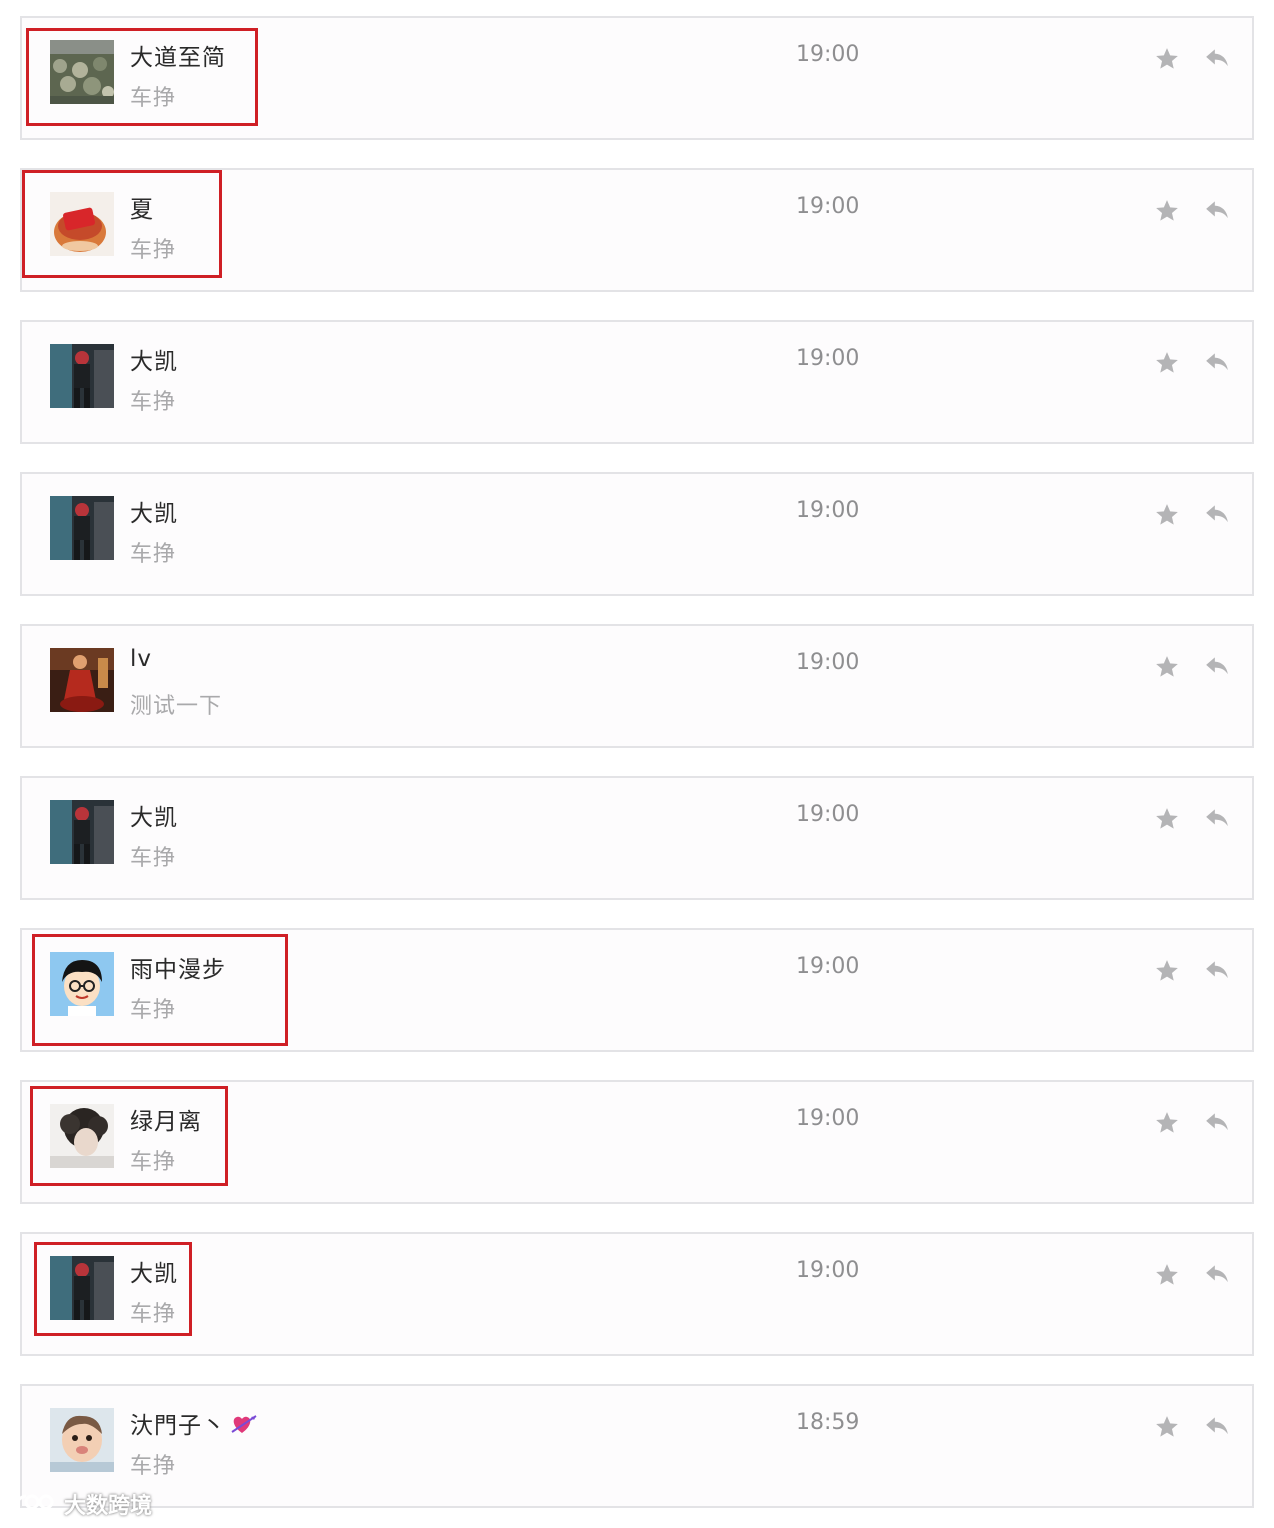 The image size is (1274, 1528). I want to click on watermark-logo-icon, so click(34, 1504).